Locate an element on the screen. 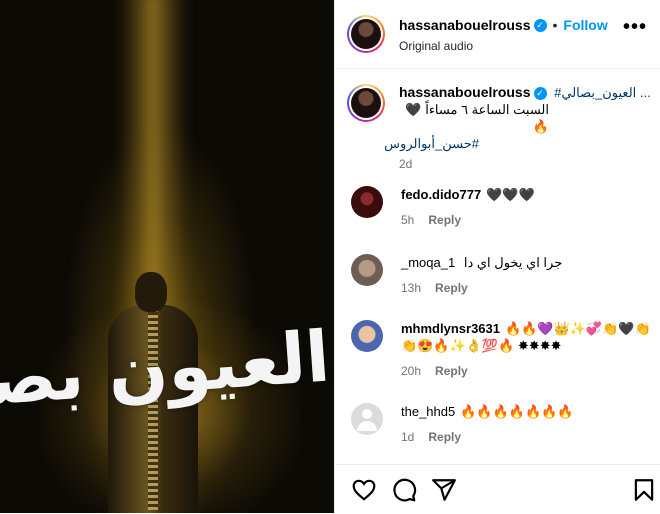 The image size is (660, 514). caption-text-line: السبت الساعة ٦ مساءاً 🖤🔥 is located at coordinates (477, 118).